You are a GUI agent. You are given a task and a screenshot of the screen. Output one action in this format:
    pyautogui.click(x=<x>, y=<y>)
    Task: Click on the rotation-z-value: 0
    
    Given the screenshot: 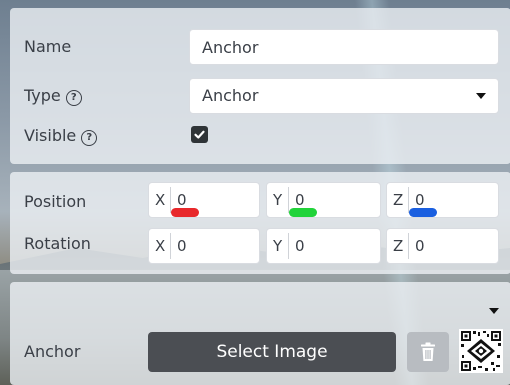 What is the action you would take?
    pyautogui.click(x=420, y=246)
    